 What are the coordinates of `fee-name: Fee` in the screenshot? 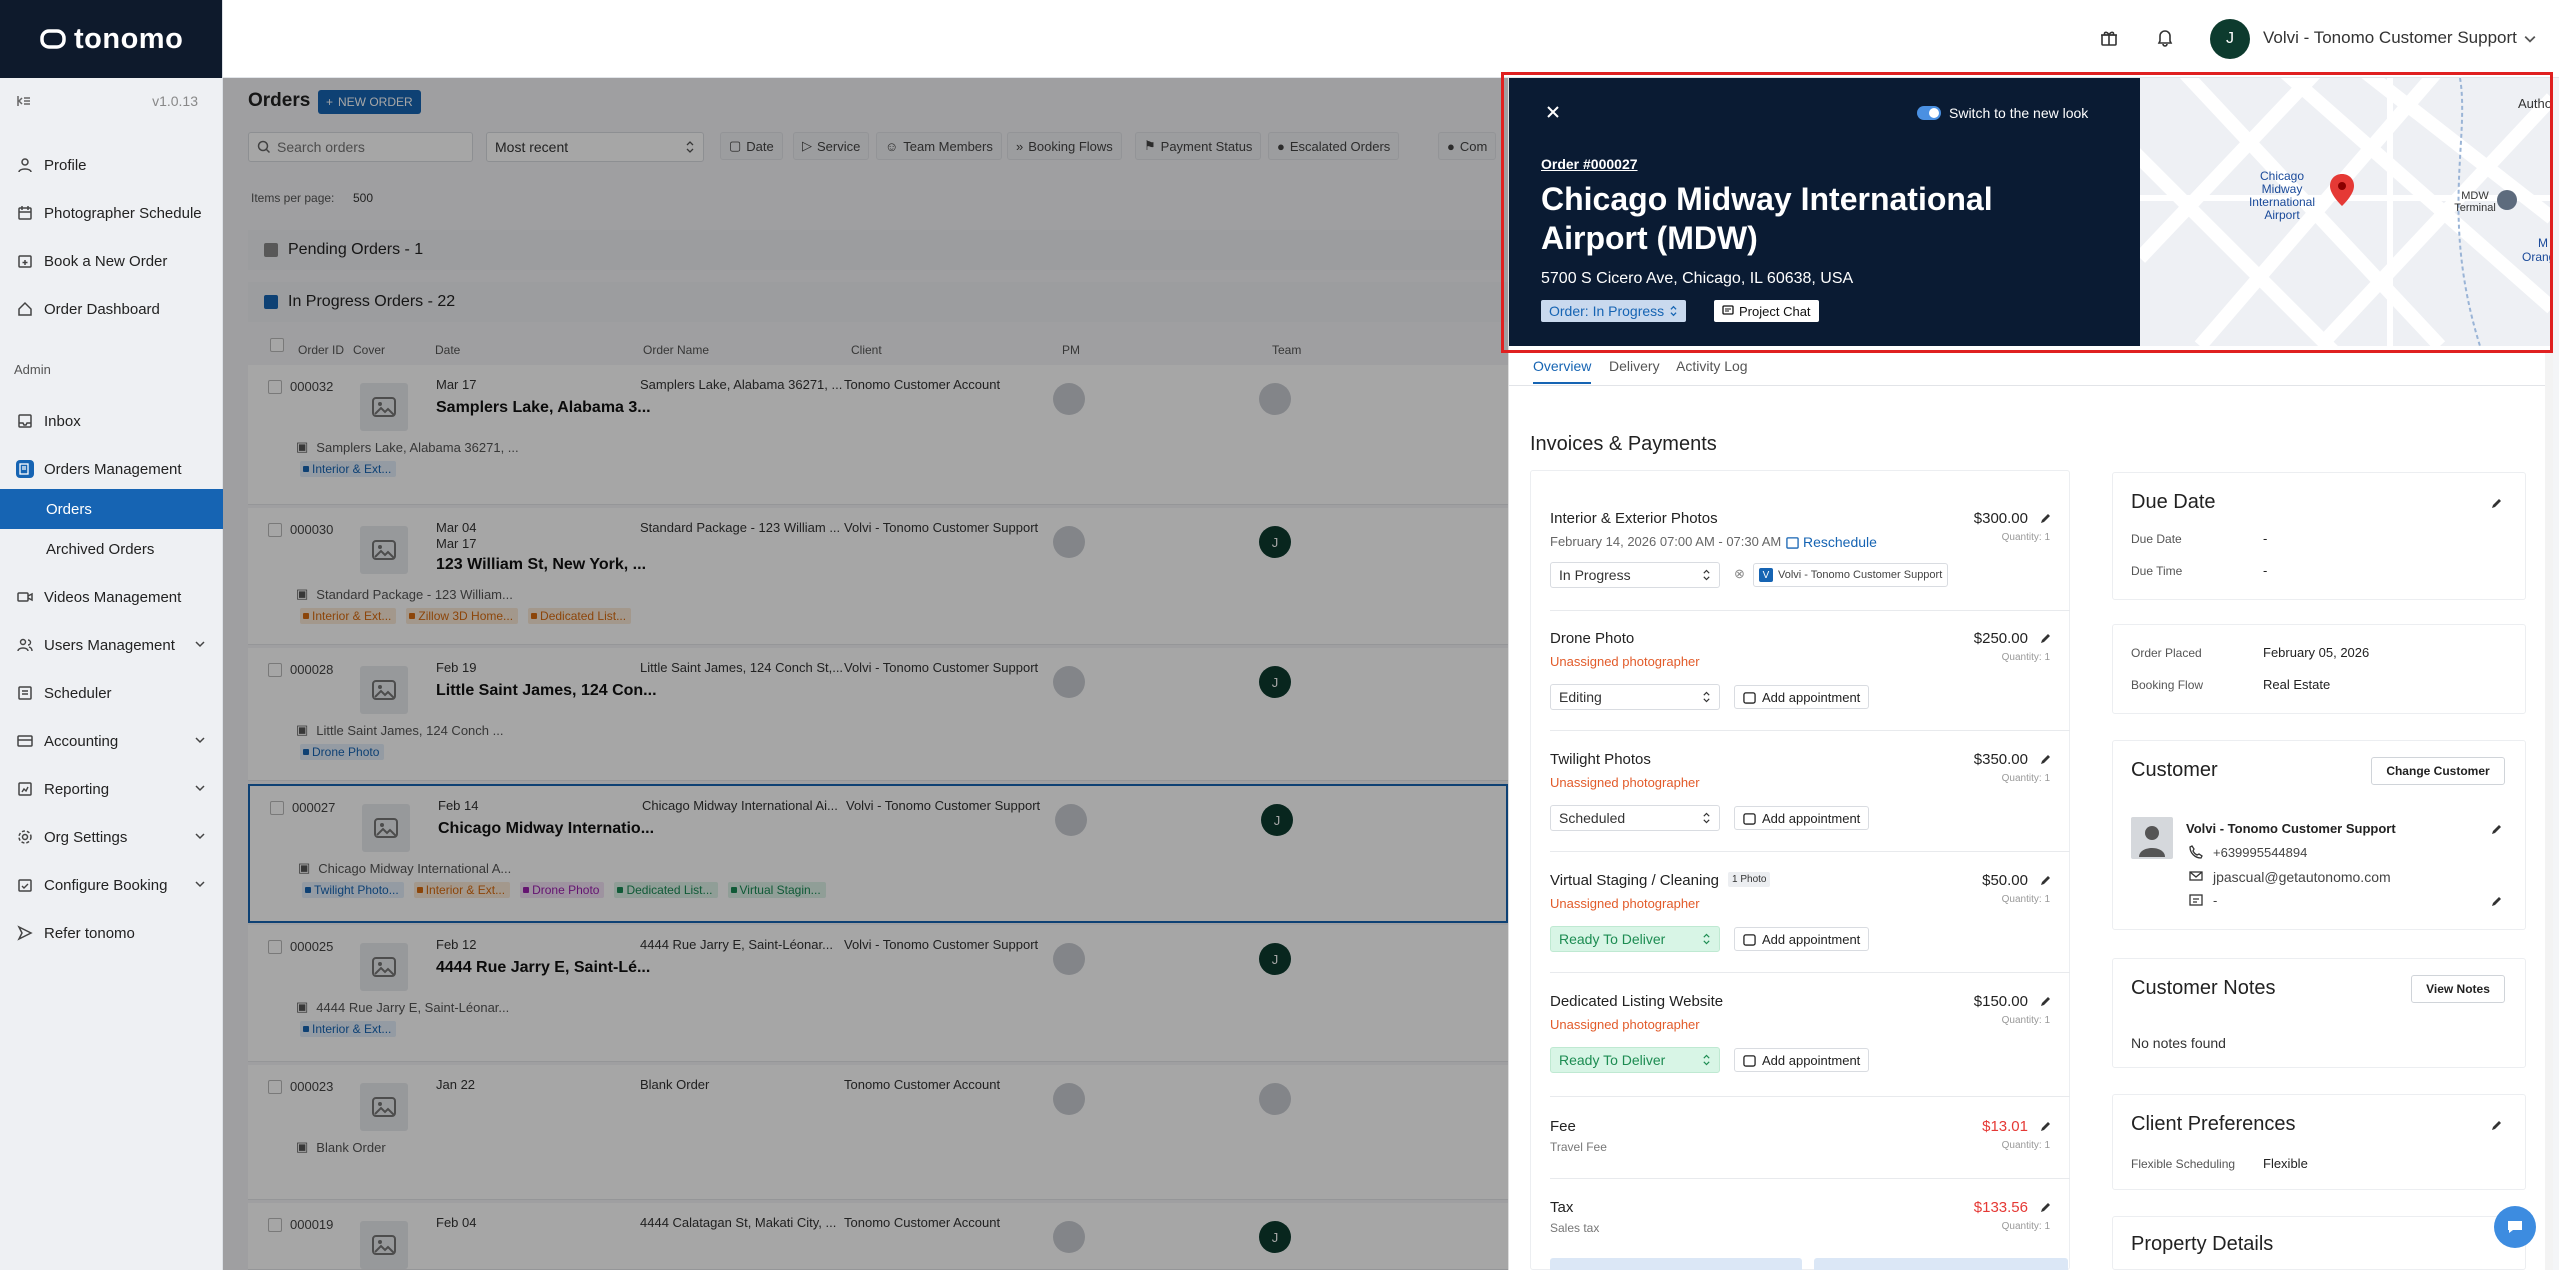 It's located at (1563, 1126).